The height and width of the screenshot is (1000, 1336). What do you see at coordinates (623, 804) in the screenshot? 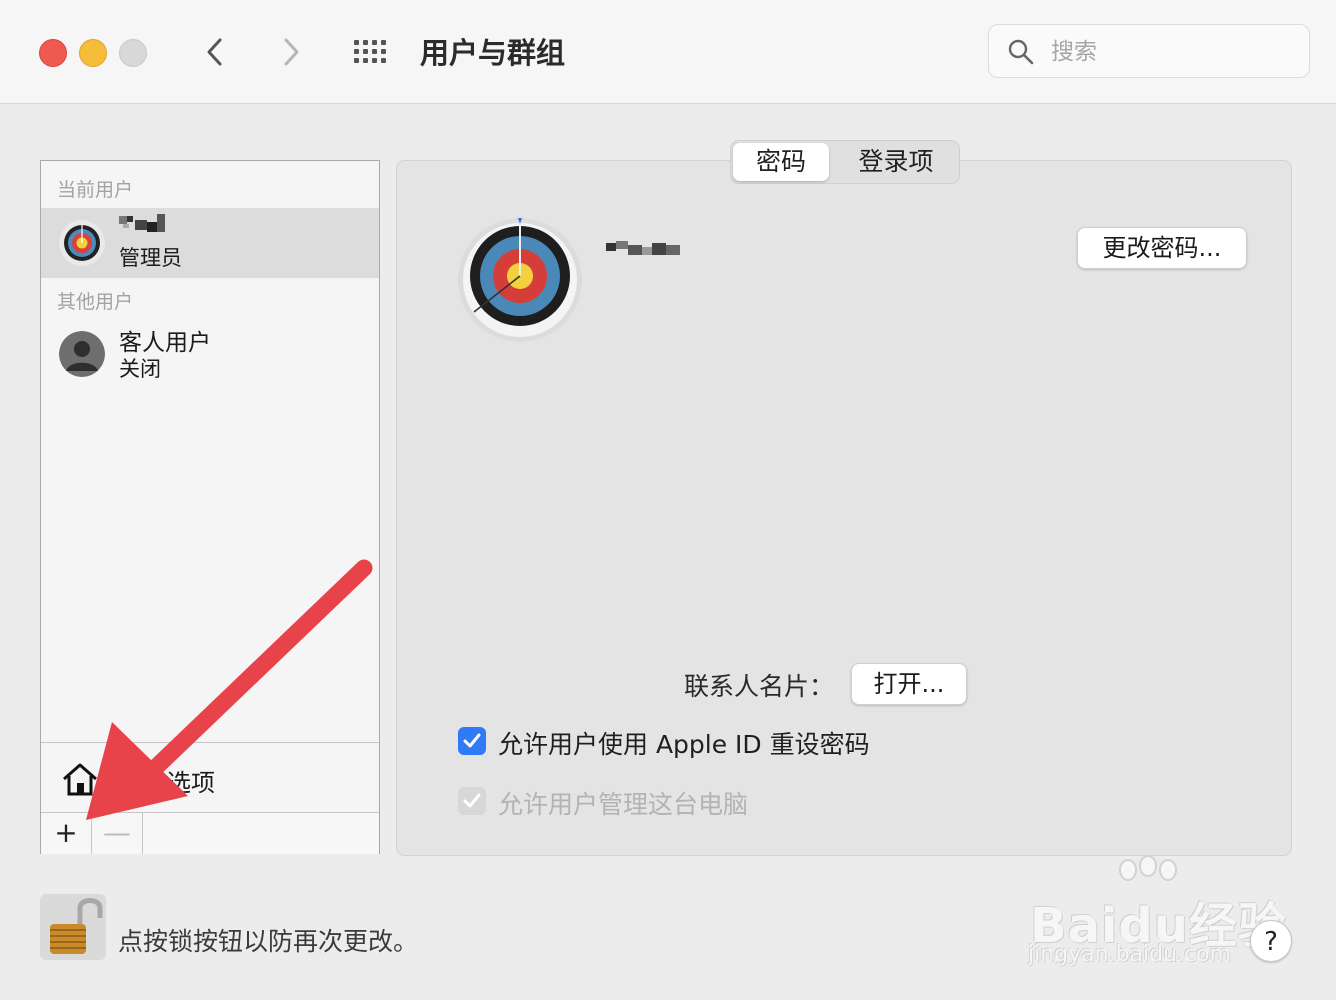
I see `admin-label: 允许用户管理这台电脑` at bounding box center [623, 804].